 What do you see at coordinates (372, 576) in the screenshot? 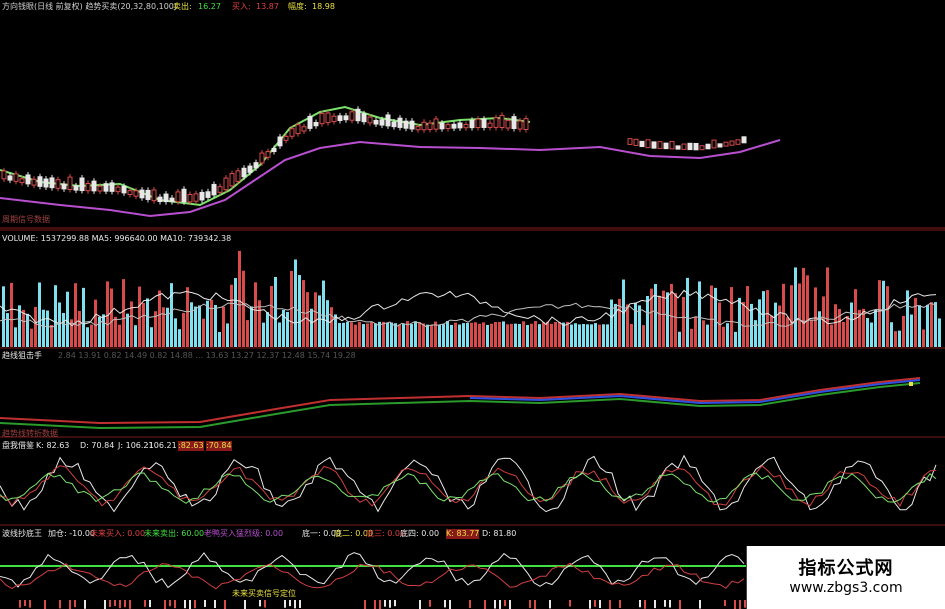
I see `bottom-red-line` at bounding box center [372, 576].